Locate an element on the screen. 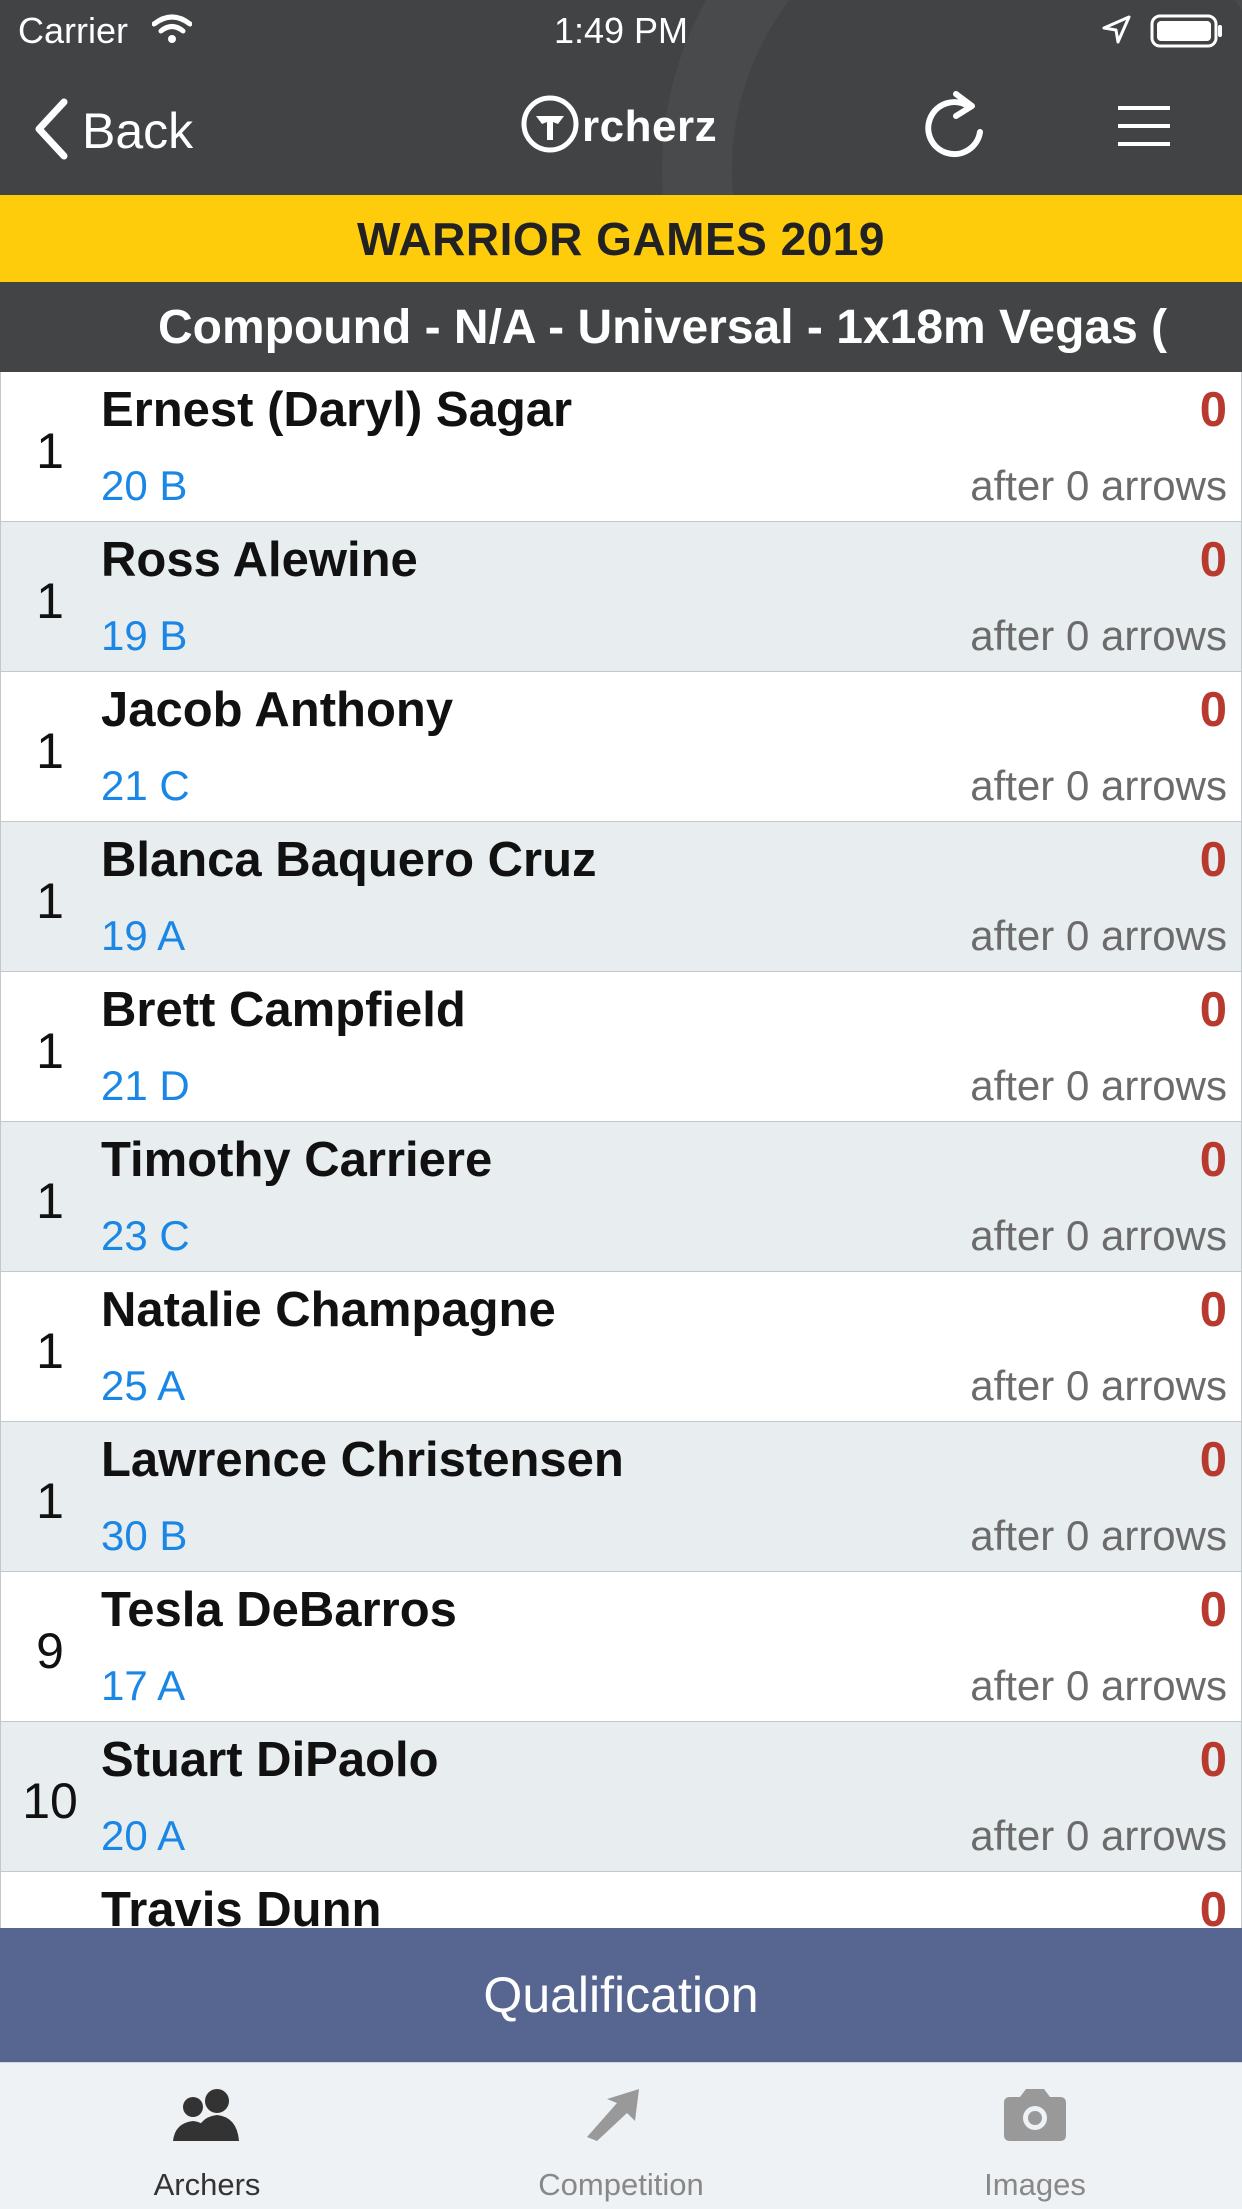 The height and width of the screenshot is (2209, 1242). archer-target: 21 D is located at coordinates (145, 1085).